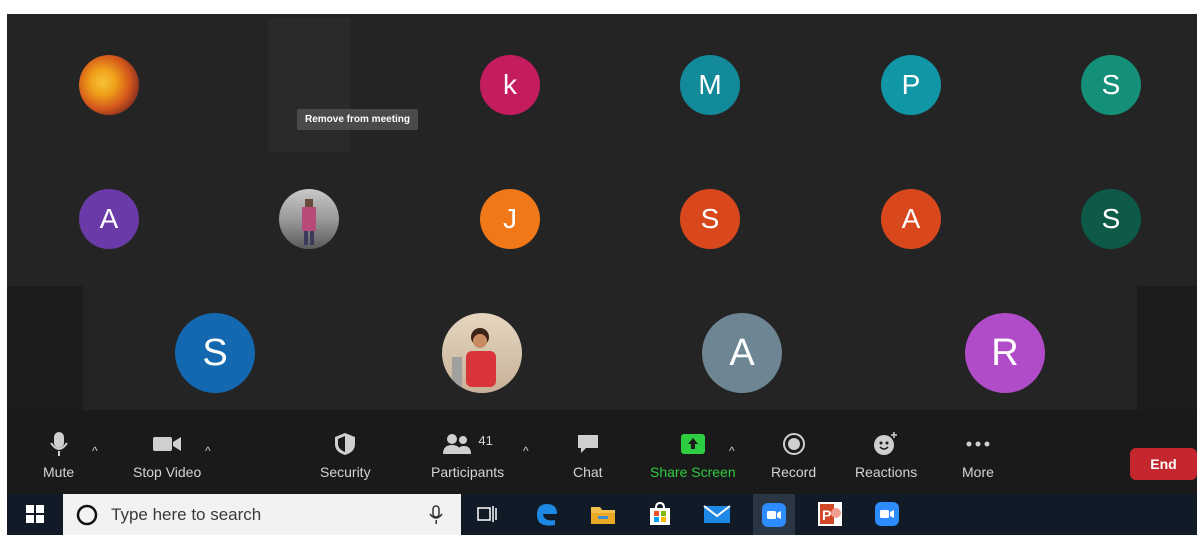 The height and width of the screenshot is (535, 1197). I want to click on file-explorer-icon, so click(603, 514).